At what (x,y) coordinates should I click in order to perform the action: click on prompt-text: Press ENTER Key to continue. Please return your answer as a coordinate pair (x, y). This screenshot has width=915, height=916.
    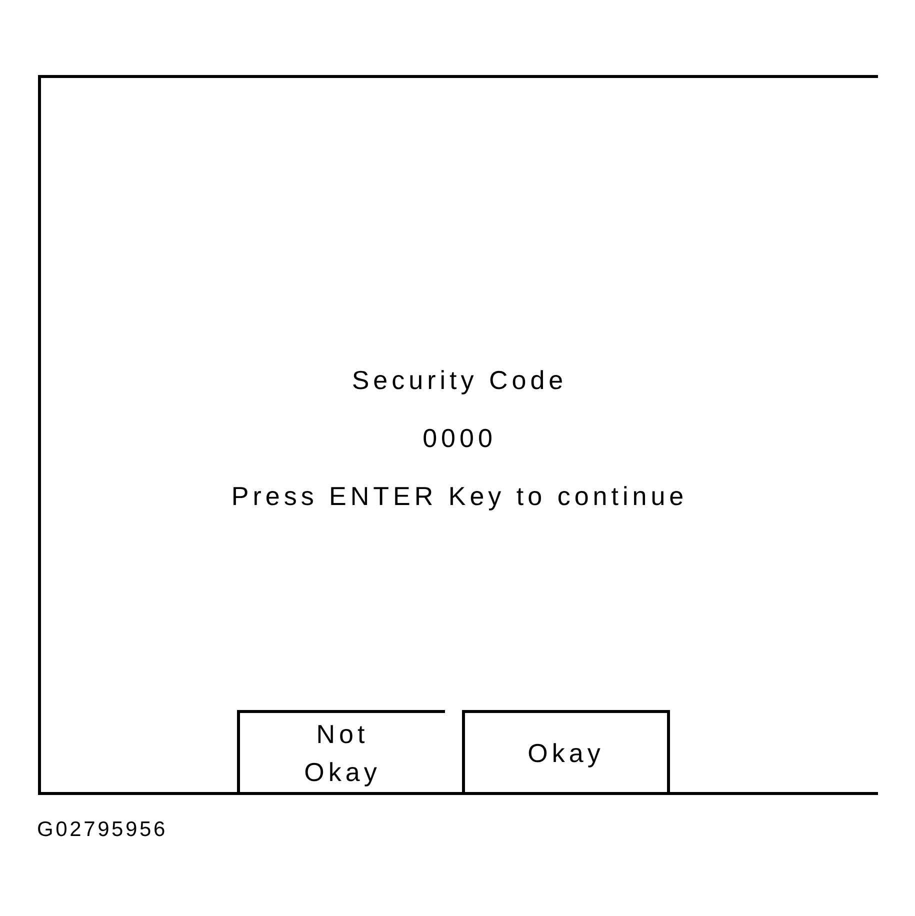
    Looking at the image, I should click on (459, 496).